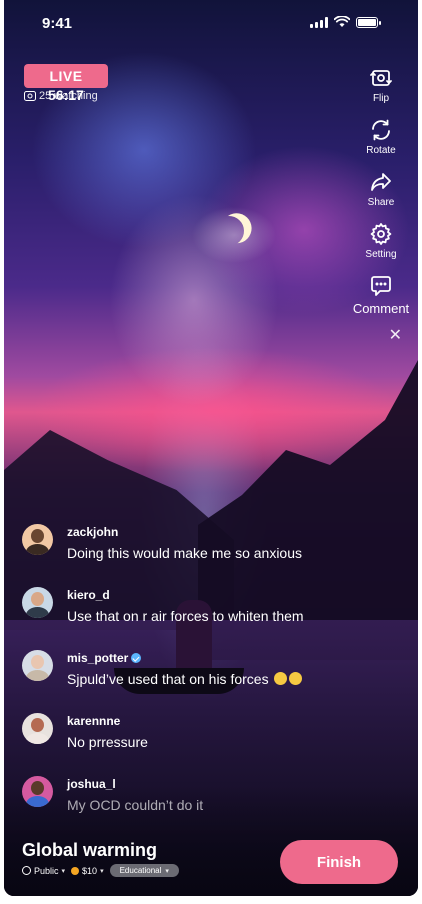  I want to click on viewer-count: 25 watching 56:17, so click(61, 95).